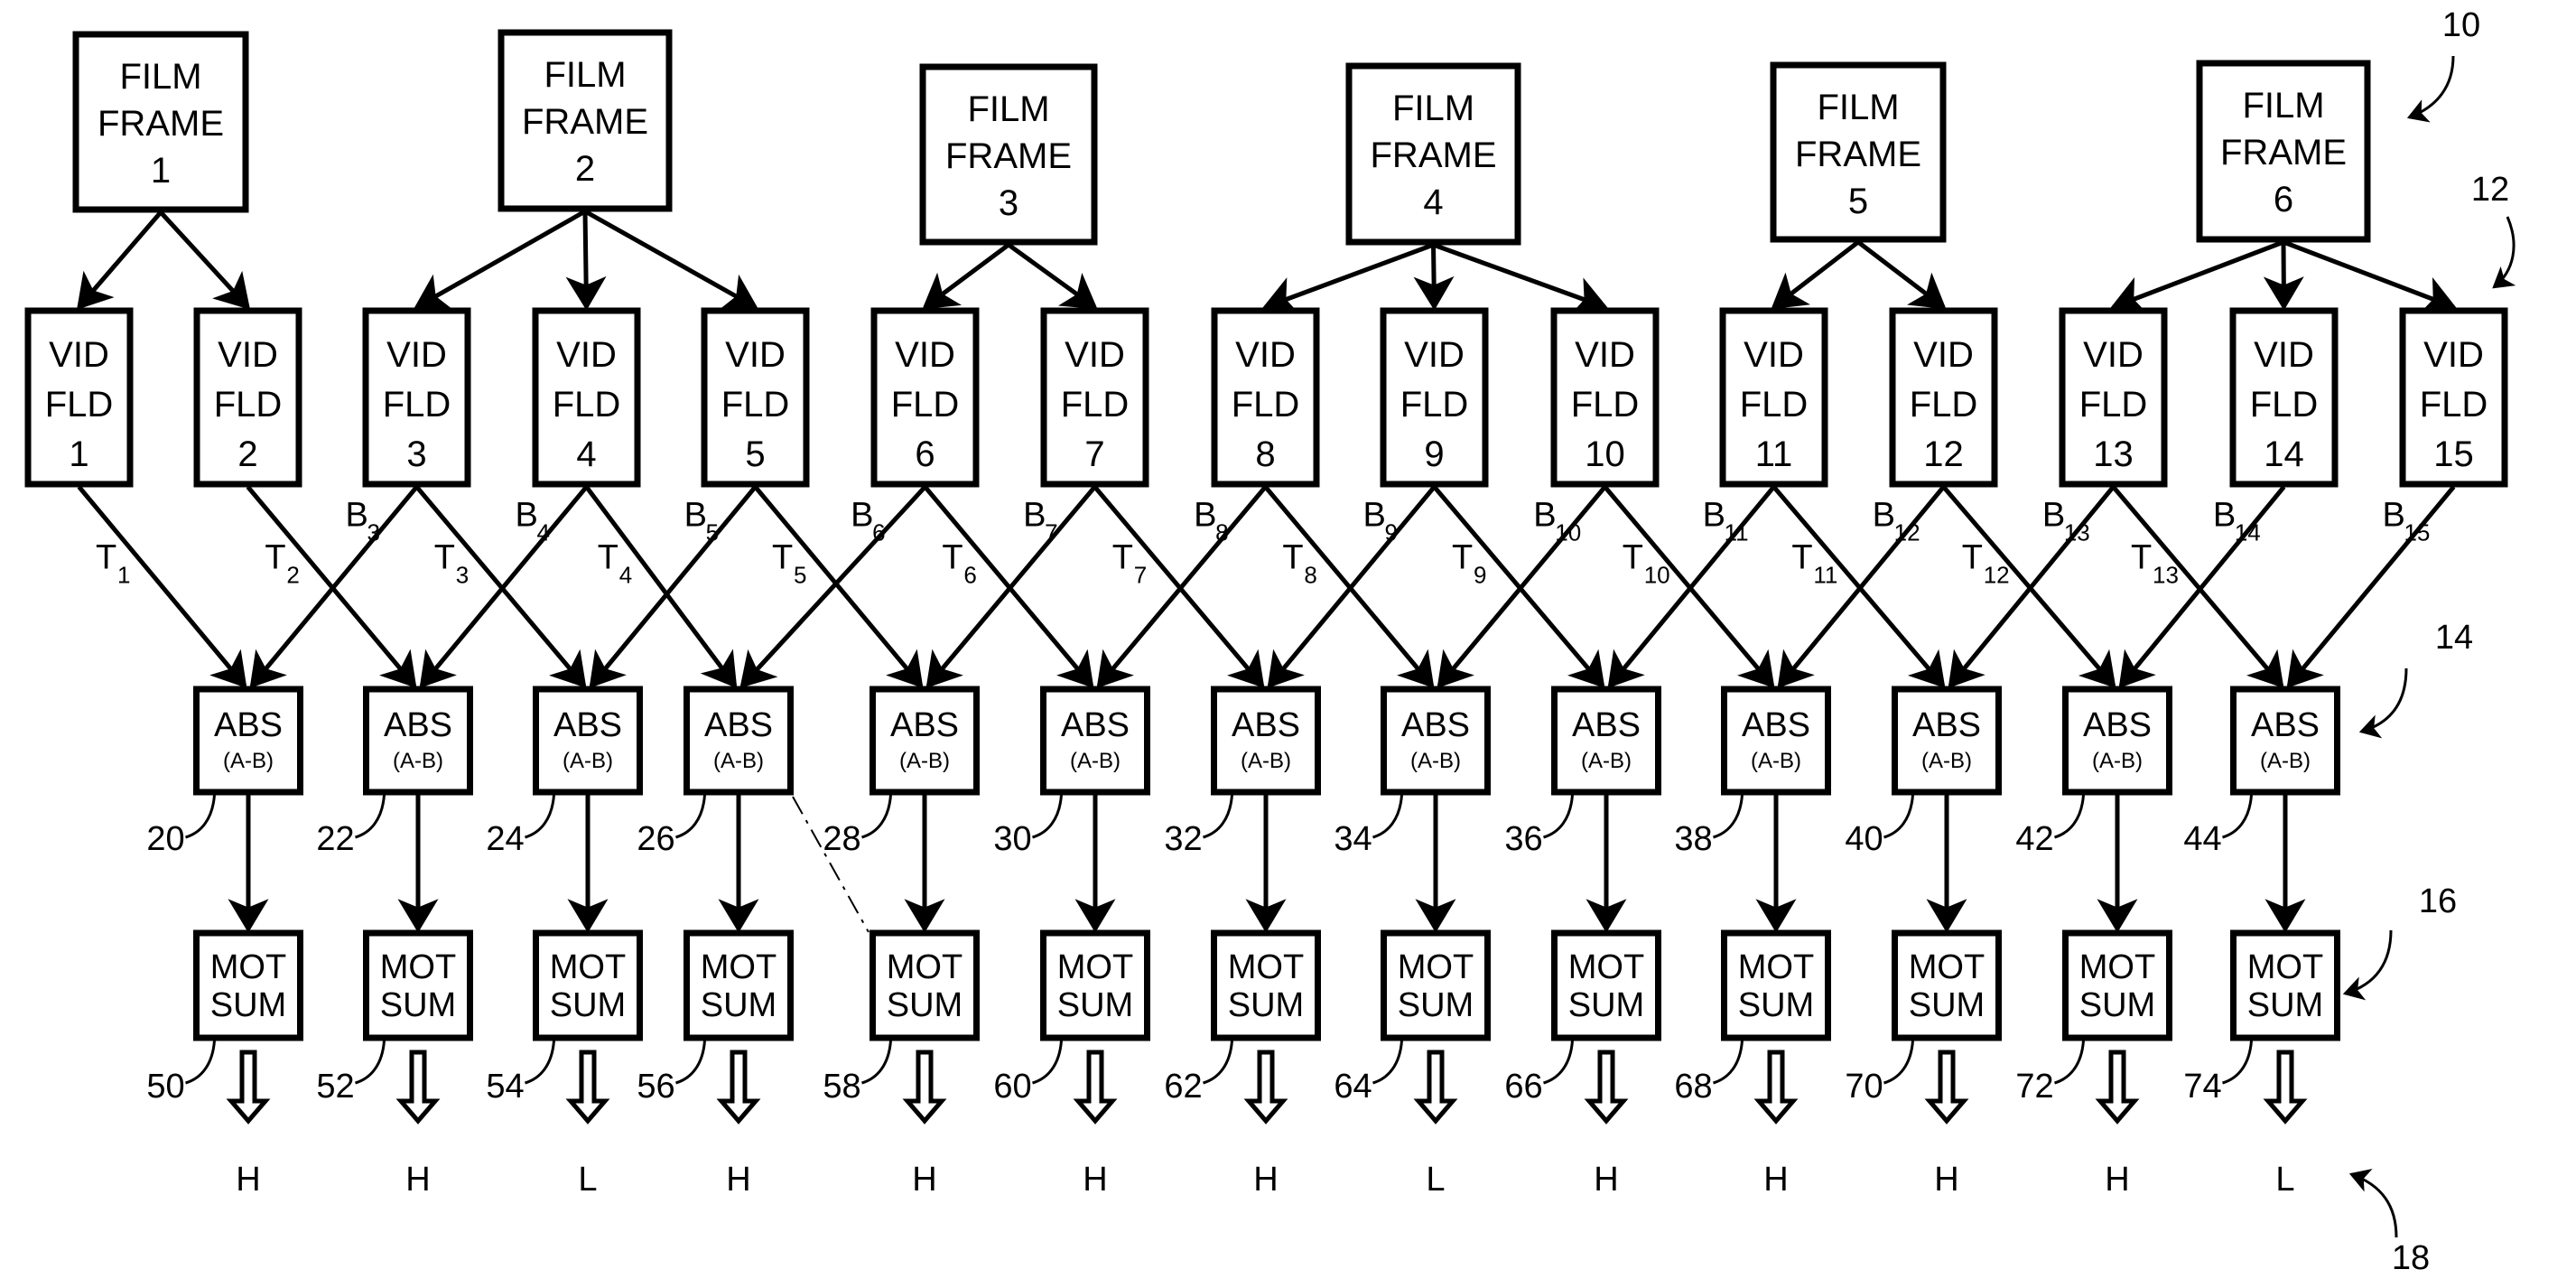 This screenshot has width=2576, height=1288. I want to click on link-subscript: 2, so click(292, 575).